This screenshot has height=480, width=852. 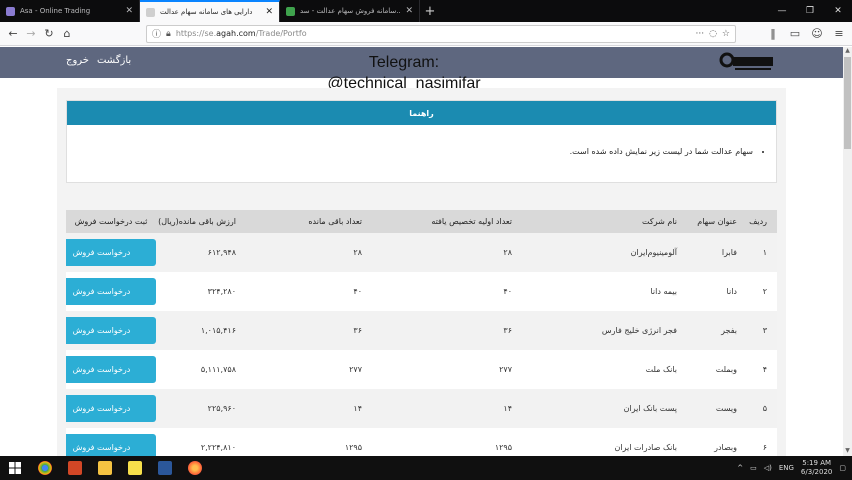 What do you see at coordinates (847, 103) in the screenshot?
I see `scrollbar-thumb` at bounding box center [847, 103].